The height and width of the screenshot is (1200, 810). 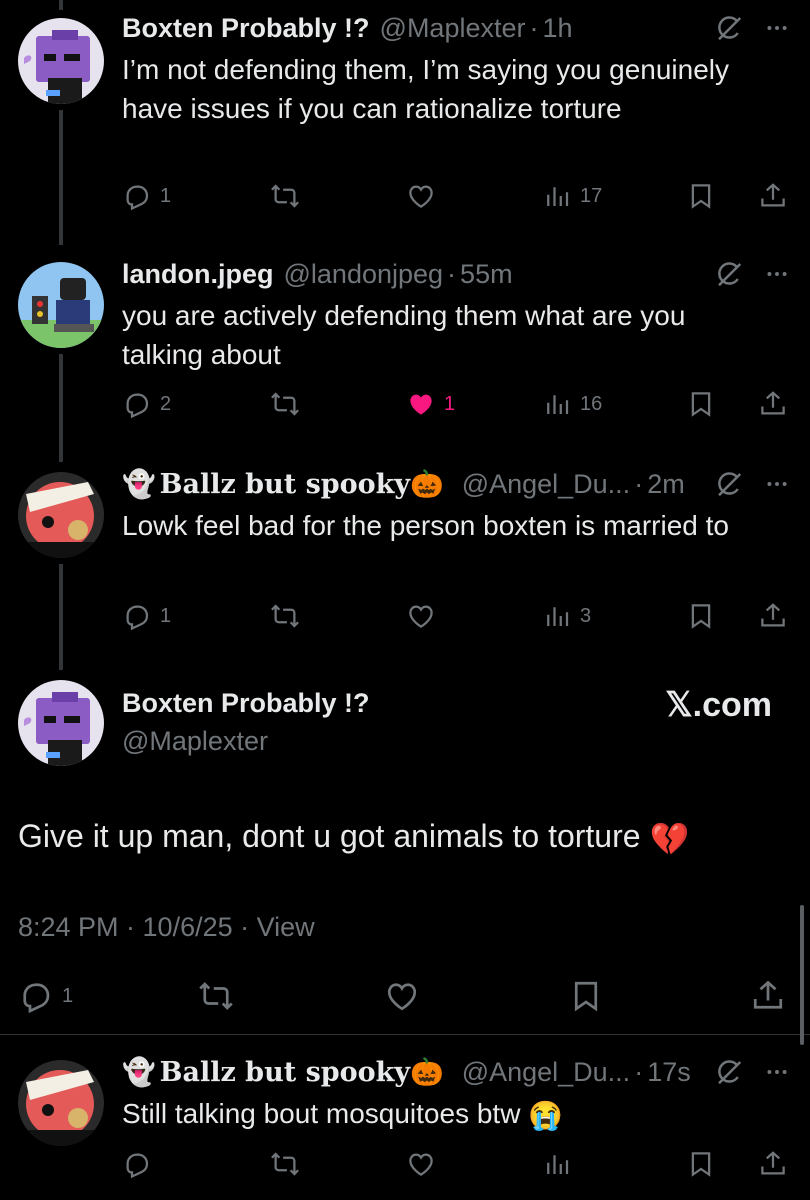 I want to click on reply-count: 1, so click(x=68, y=995).